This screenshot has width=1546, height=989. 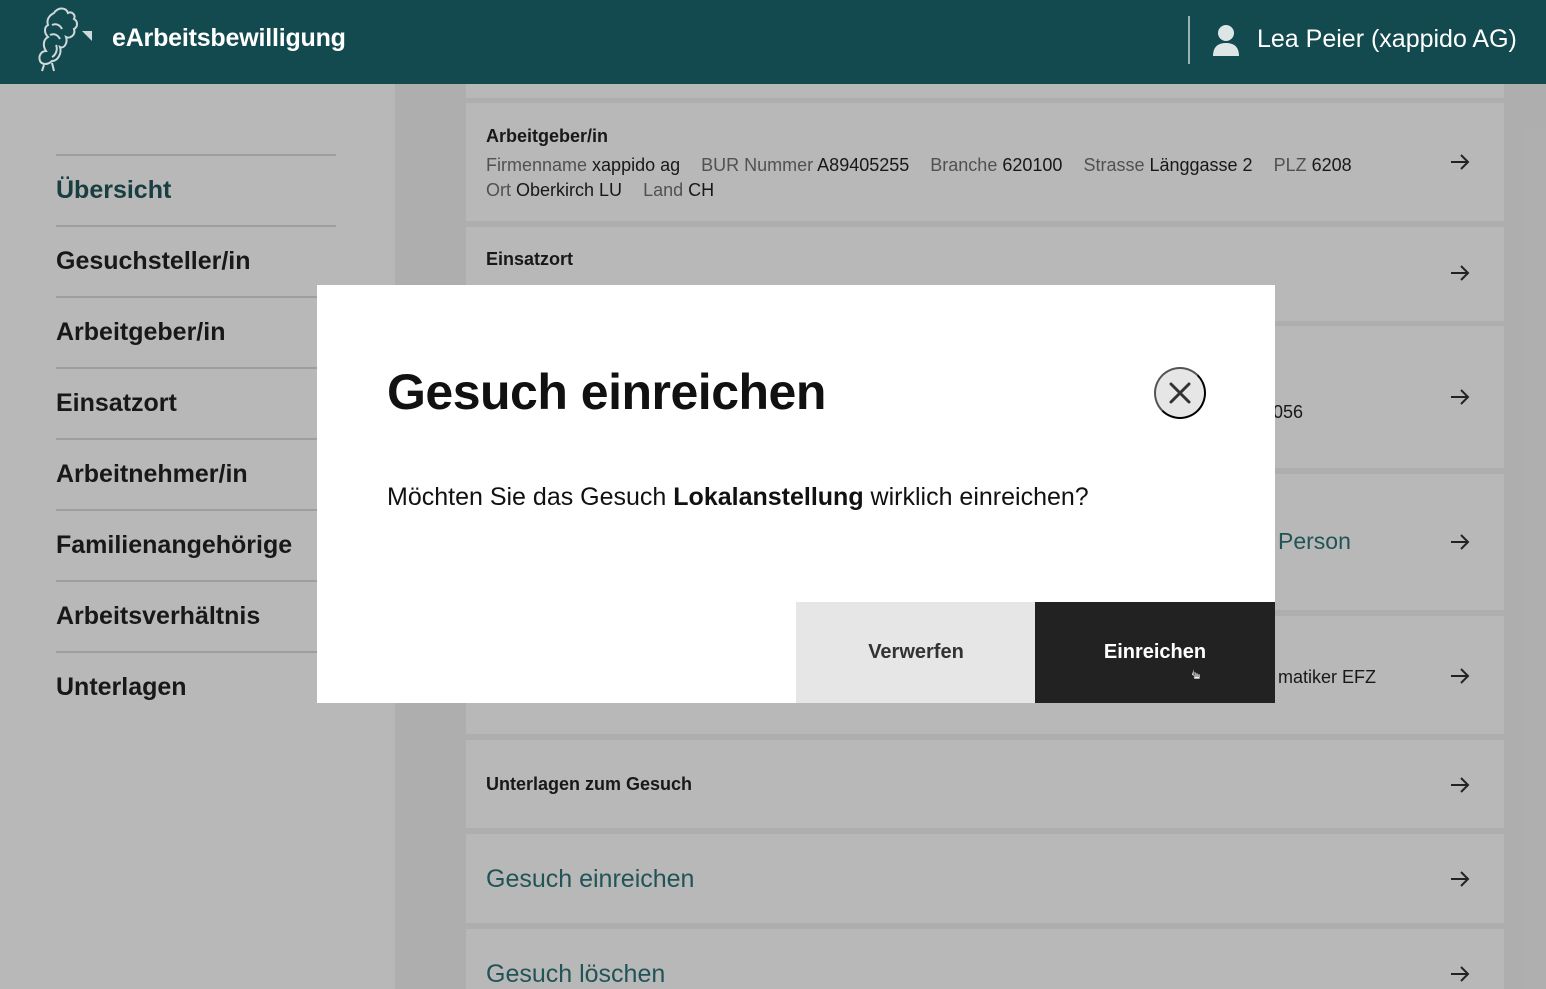 What do you see at coordinates (606, 392) in the screenshot?
I see `dialog-title: Gesuch einreichen` at bounding box center [606, 392].